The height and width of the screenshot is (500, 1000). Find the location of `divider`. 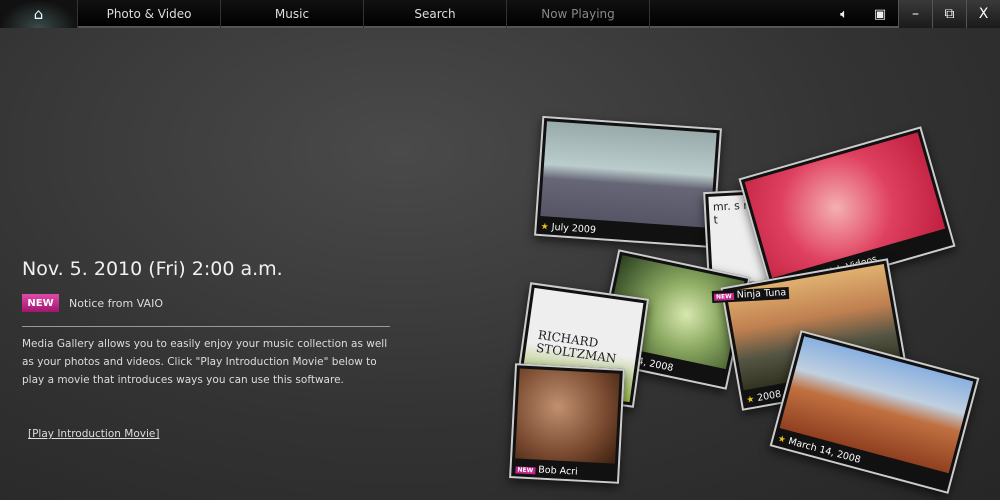

divider is located at coordinates (206, 326).